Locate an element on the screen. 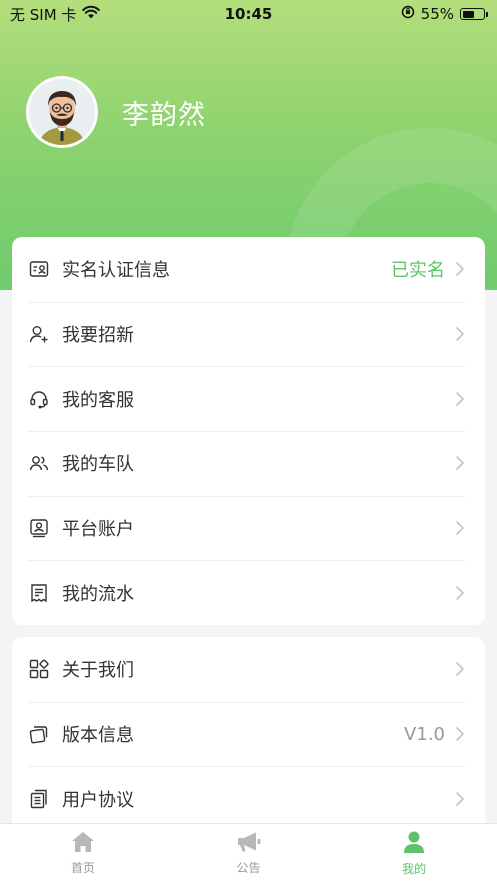 The height and width of the screenshot is (883, 497). wifi-icon is located at coordinates (91, 14).